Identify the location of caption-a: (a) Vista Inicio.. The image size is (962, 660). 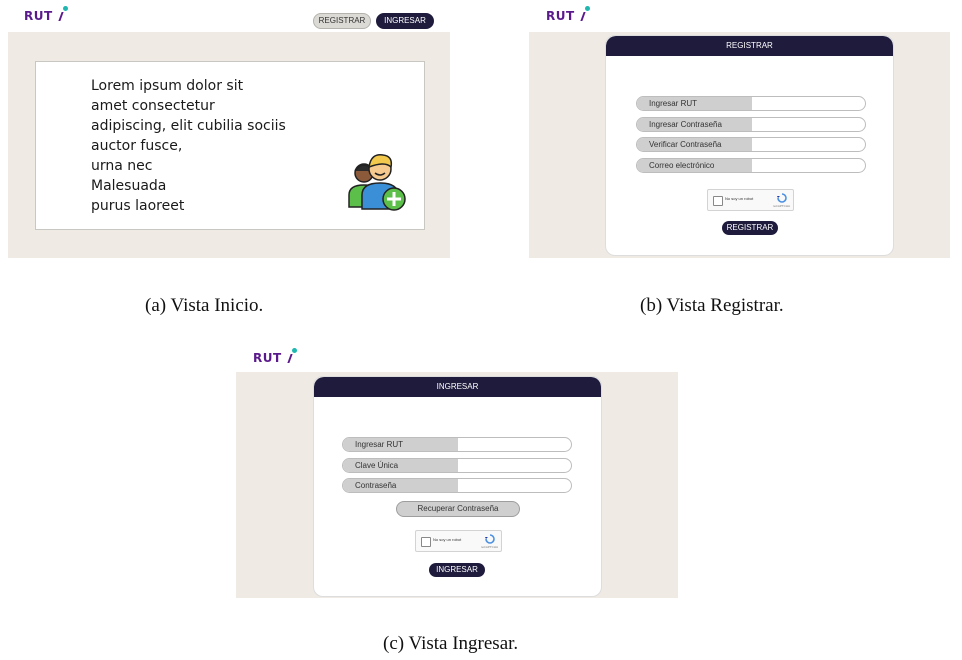
(204, 305).